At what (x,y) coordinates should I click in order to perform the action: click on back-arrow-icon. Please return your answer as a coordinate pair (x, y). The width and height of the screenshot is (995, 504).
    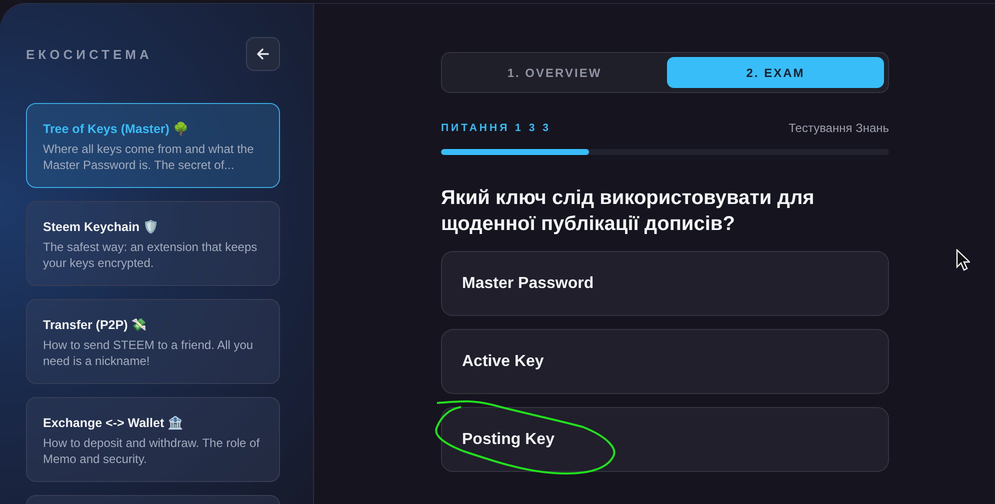
    Looking at the image, I should click on (263, 54).